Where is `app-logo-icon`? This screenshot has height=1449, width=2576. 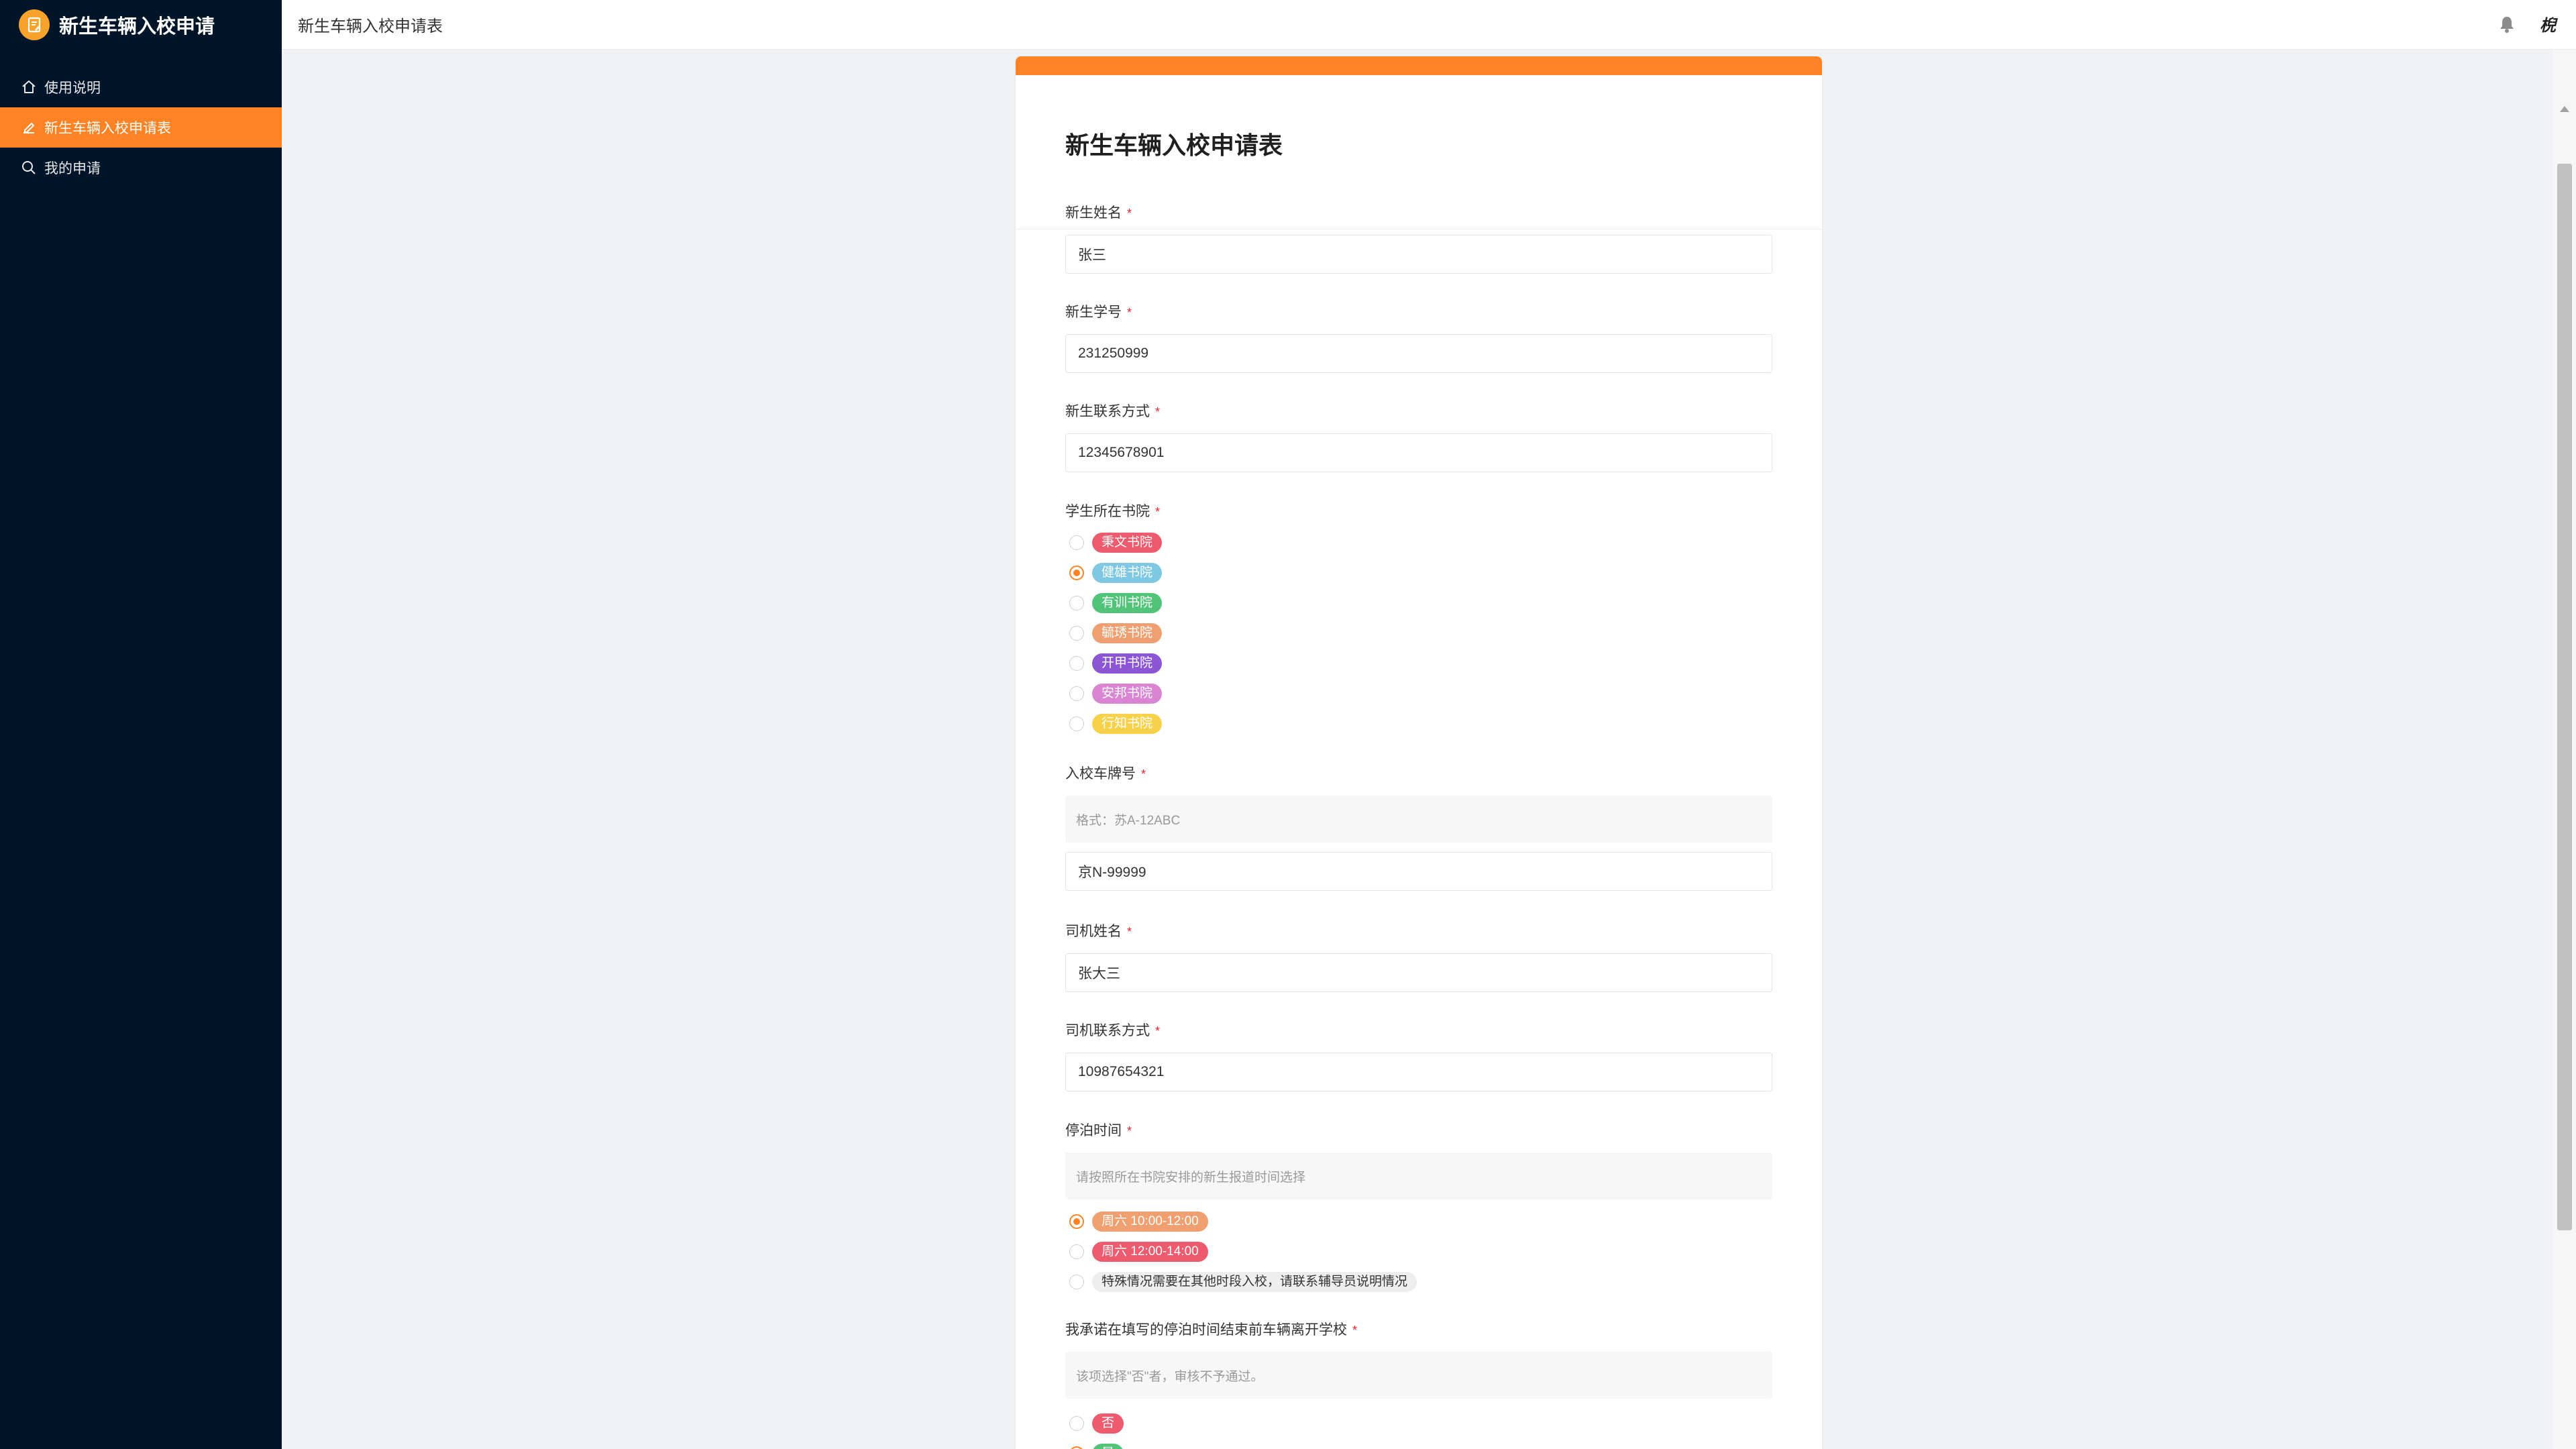 app-logo-icon is located at coordinates (34, 24).